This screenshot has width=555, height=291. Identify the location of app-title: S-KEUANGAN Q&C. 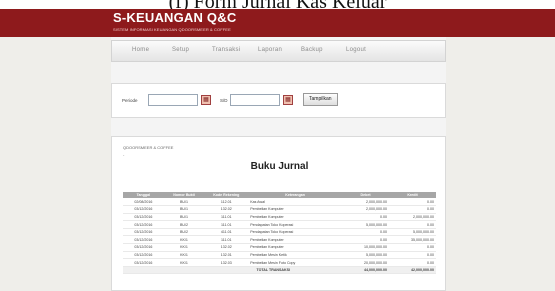
(175, 17).